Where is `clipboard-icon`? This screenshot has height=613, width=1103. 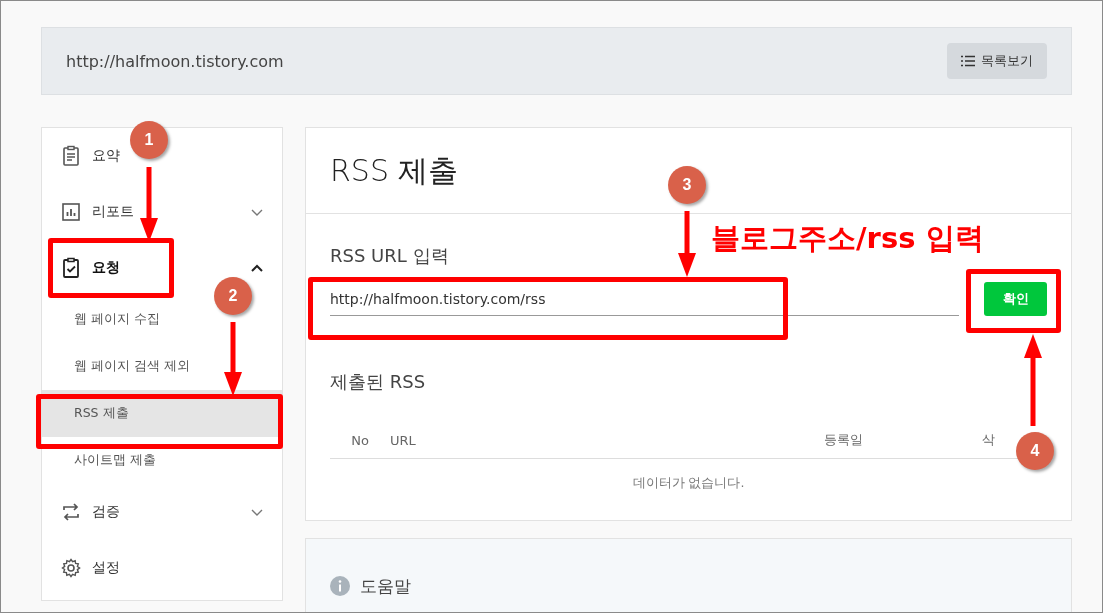
clipboard-icon is located at coordinates (71, 156).